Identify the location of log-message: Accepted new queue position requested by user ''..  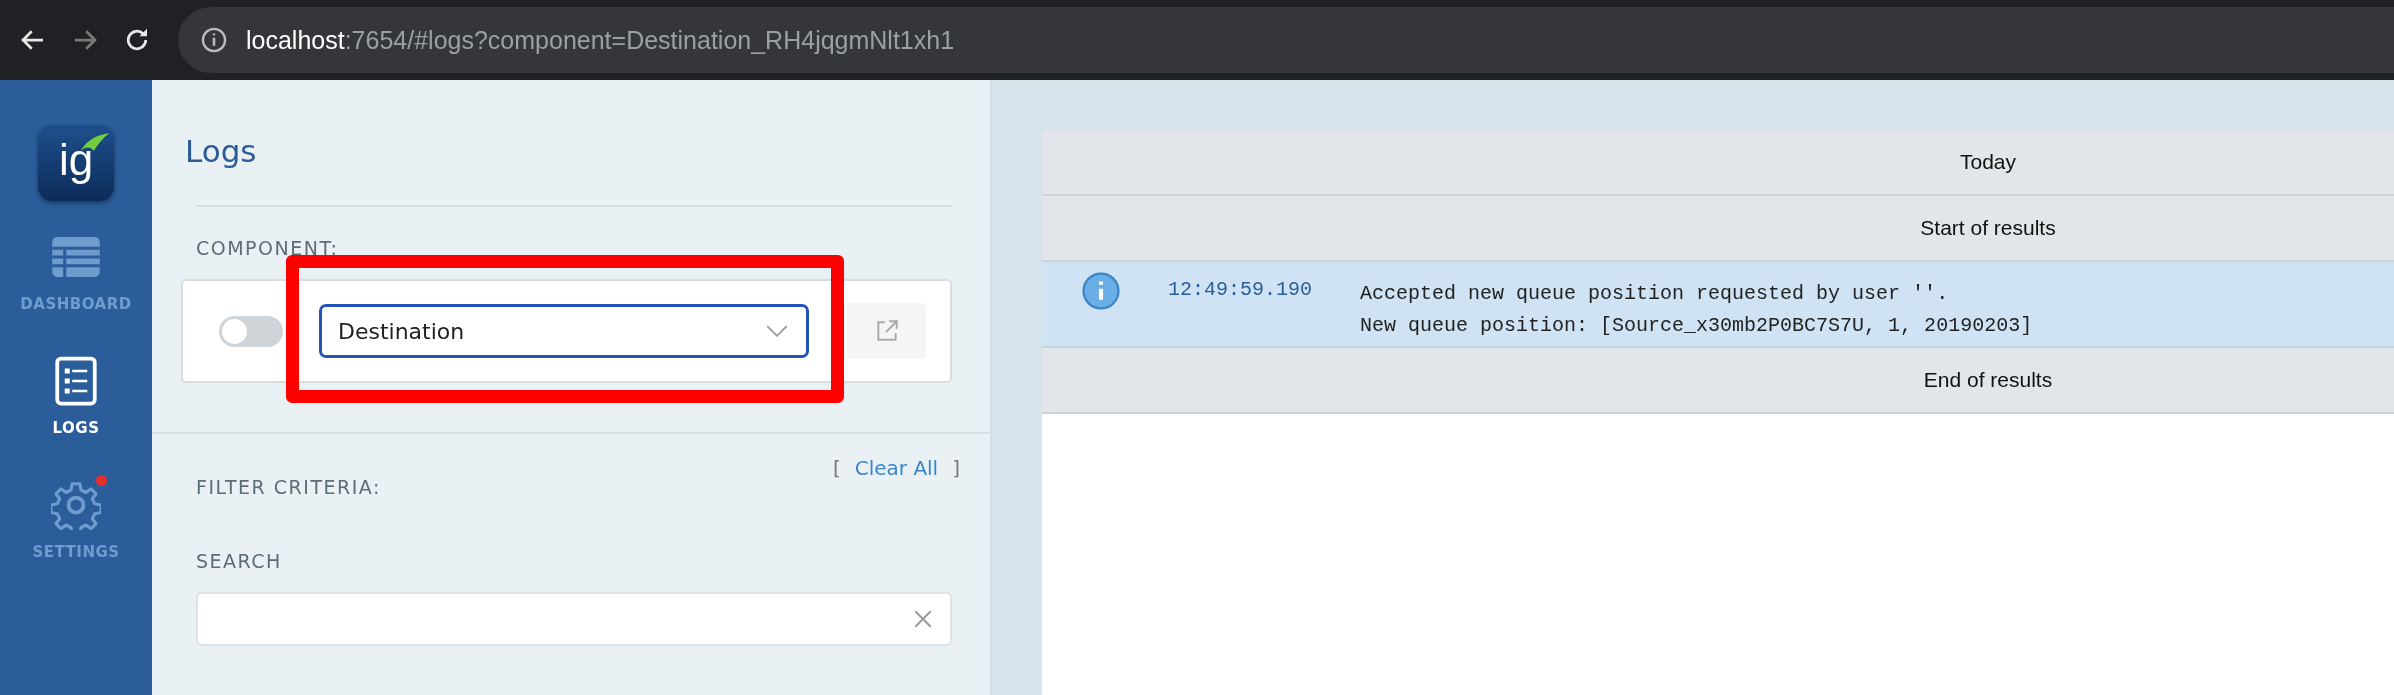
(1655, 294).